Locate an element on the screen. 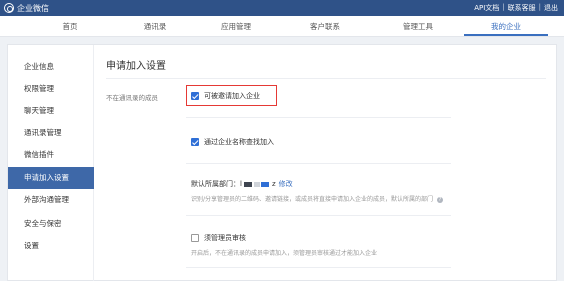 This screenshot has height=281, width=564. default-department-label: 默认所属部门： is located at coordinates (215, 184).